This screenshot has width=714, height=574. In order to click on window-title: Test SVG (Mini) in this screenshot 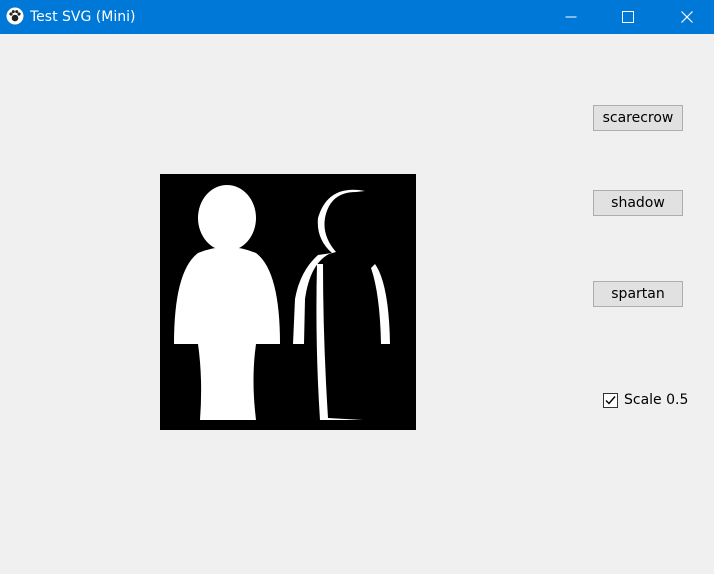, I will do `click(83, 17)`.